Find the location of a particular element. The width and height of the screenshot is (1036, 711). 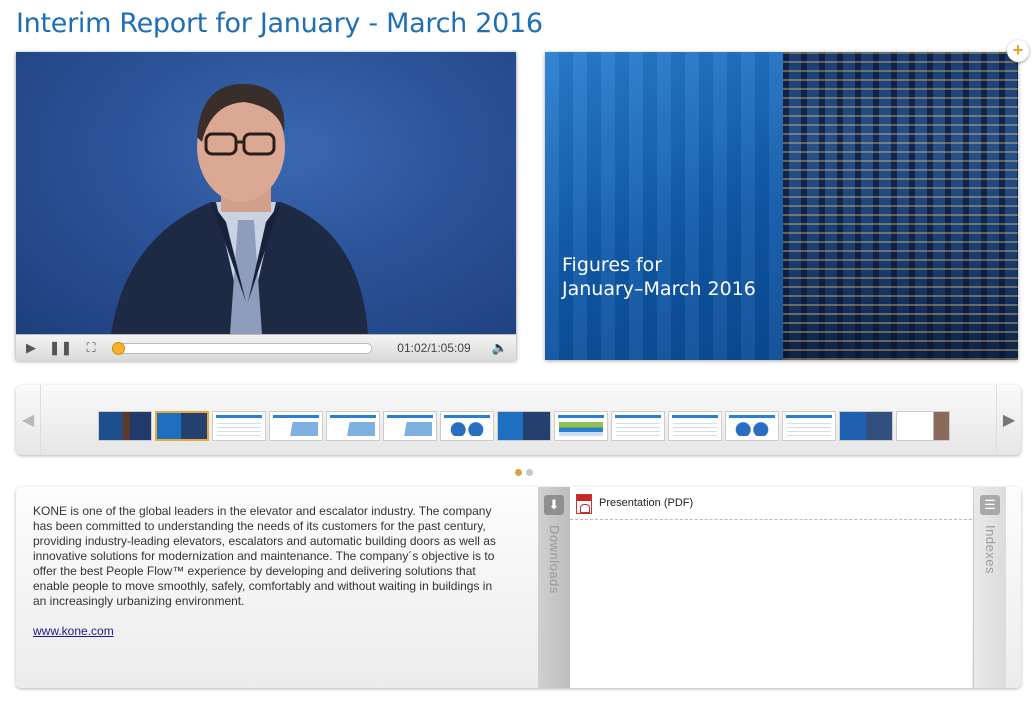

pause-icon: ❚❚ is located at coordinates (61, 347).